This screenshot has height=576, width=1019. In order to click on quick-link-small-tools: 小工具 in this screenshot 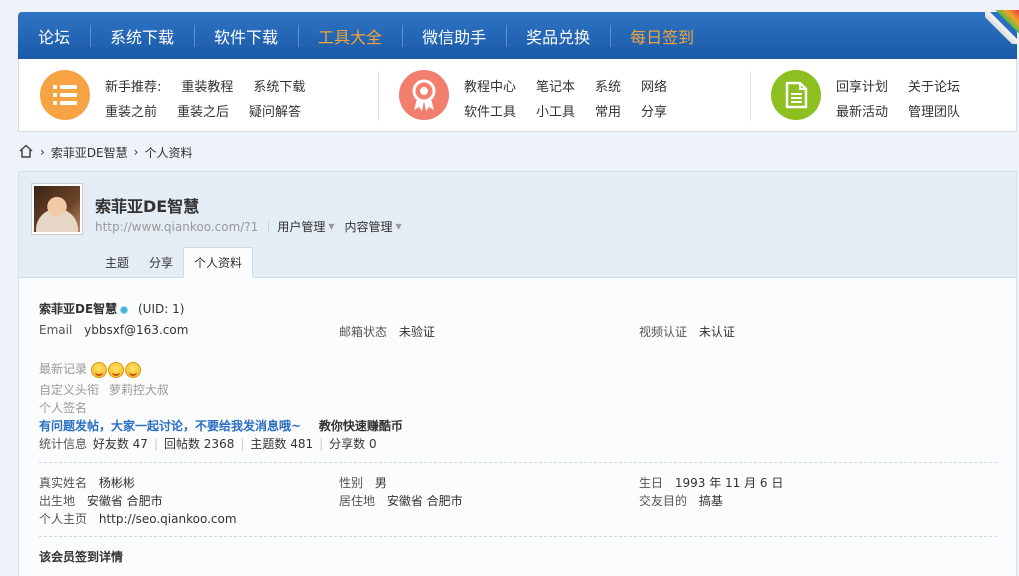, I will do `click(555, 110)`.